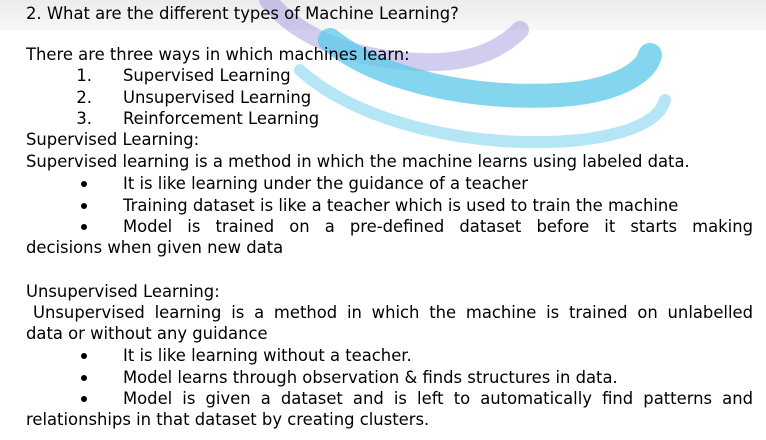 This screenshot has width=766, height=440. What do you see at coordinates (155, 247) in the screenshot?
I see `supervised-continuation: decisions when given new data` at bounding box center [155, 247].